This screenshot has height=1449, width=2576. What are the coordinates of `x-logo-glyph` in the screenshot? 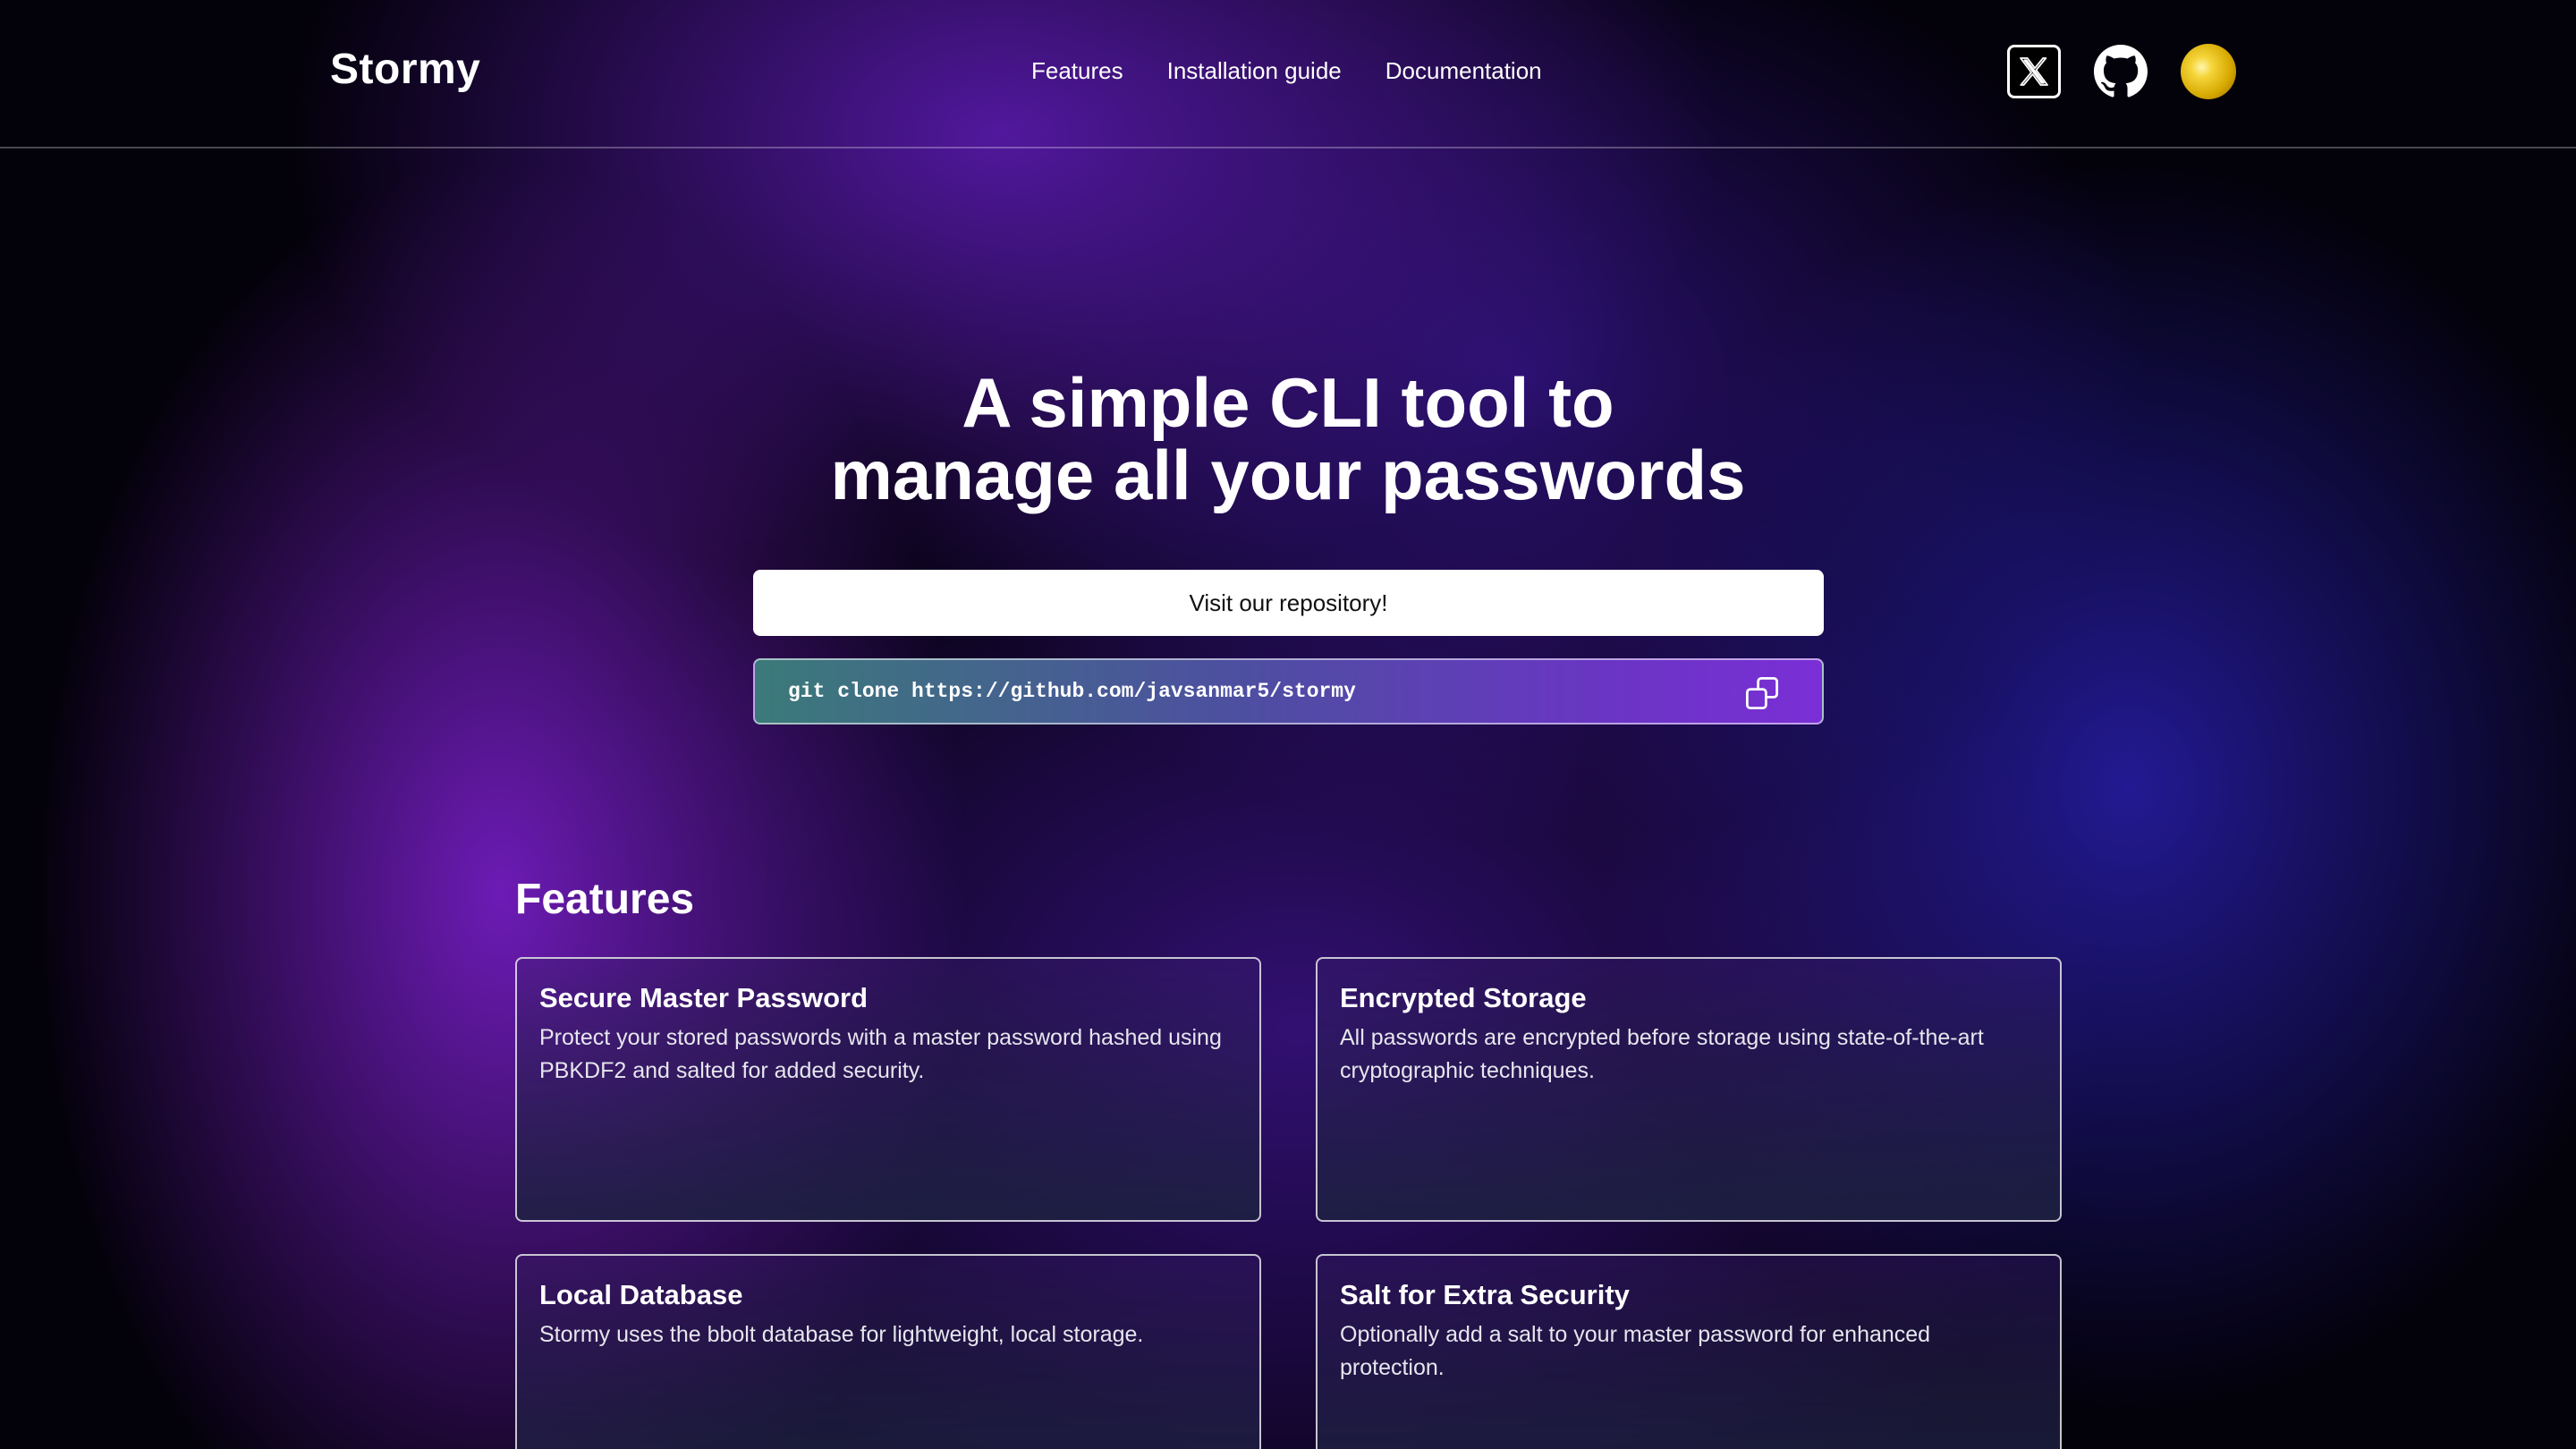 It's located at (2034, 71).